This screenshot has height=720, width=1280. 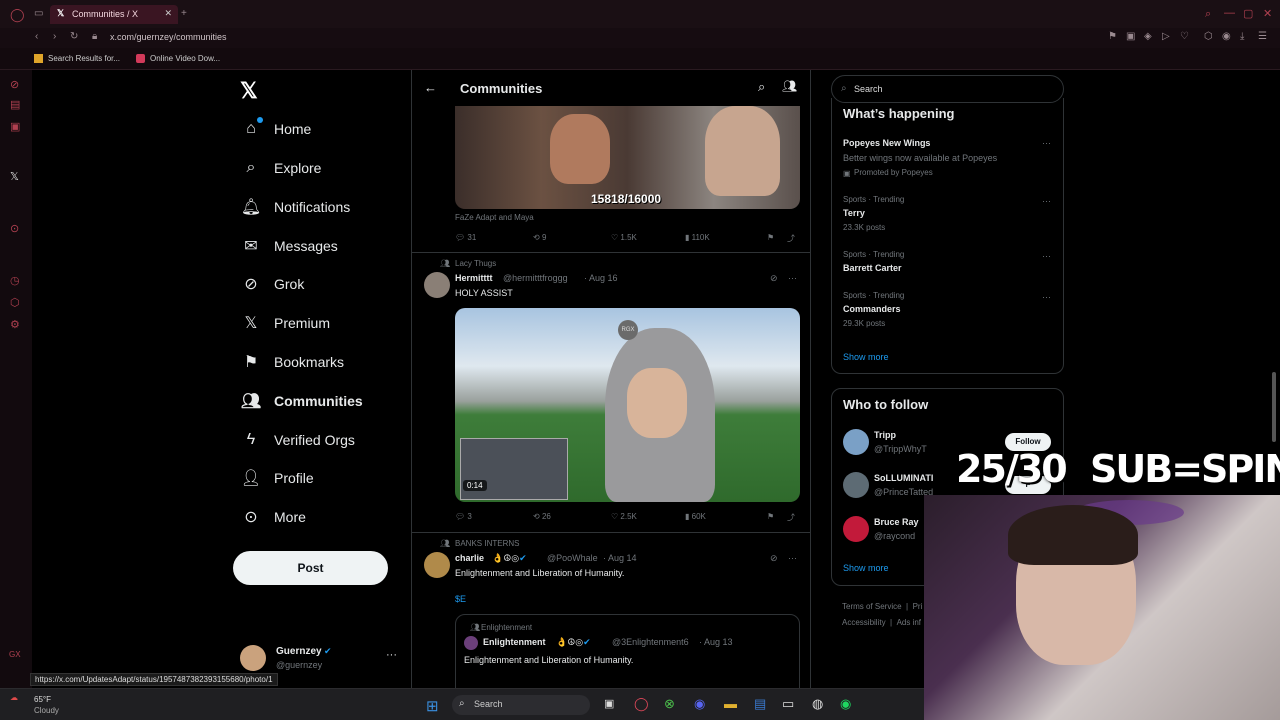 I want to click on shield-icon: ◈, so click(x=1148, y=36).